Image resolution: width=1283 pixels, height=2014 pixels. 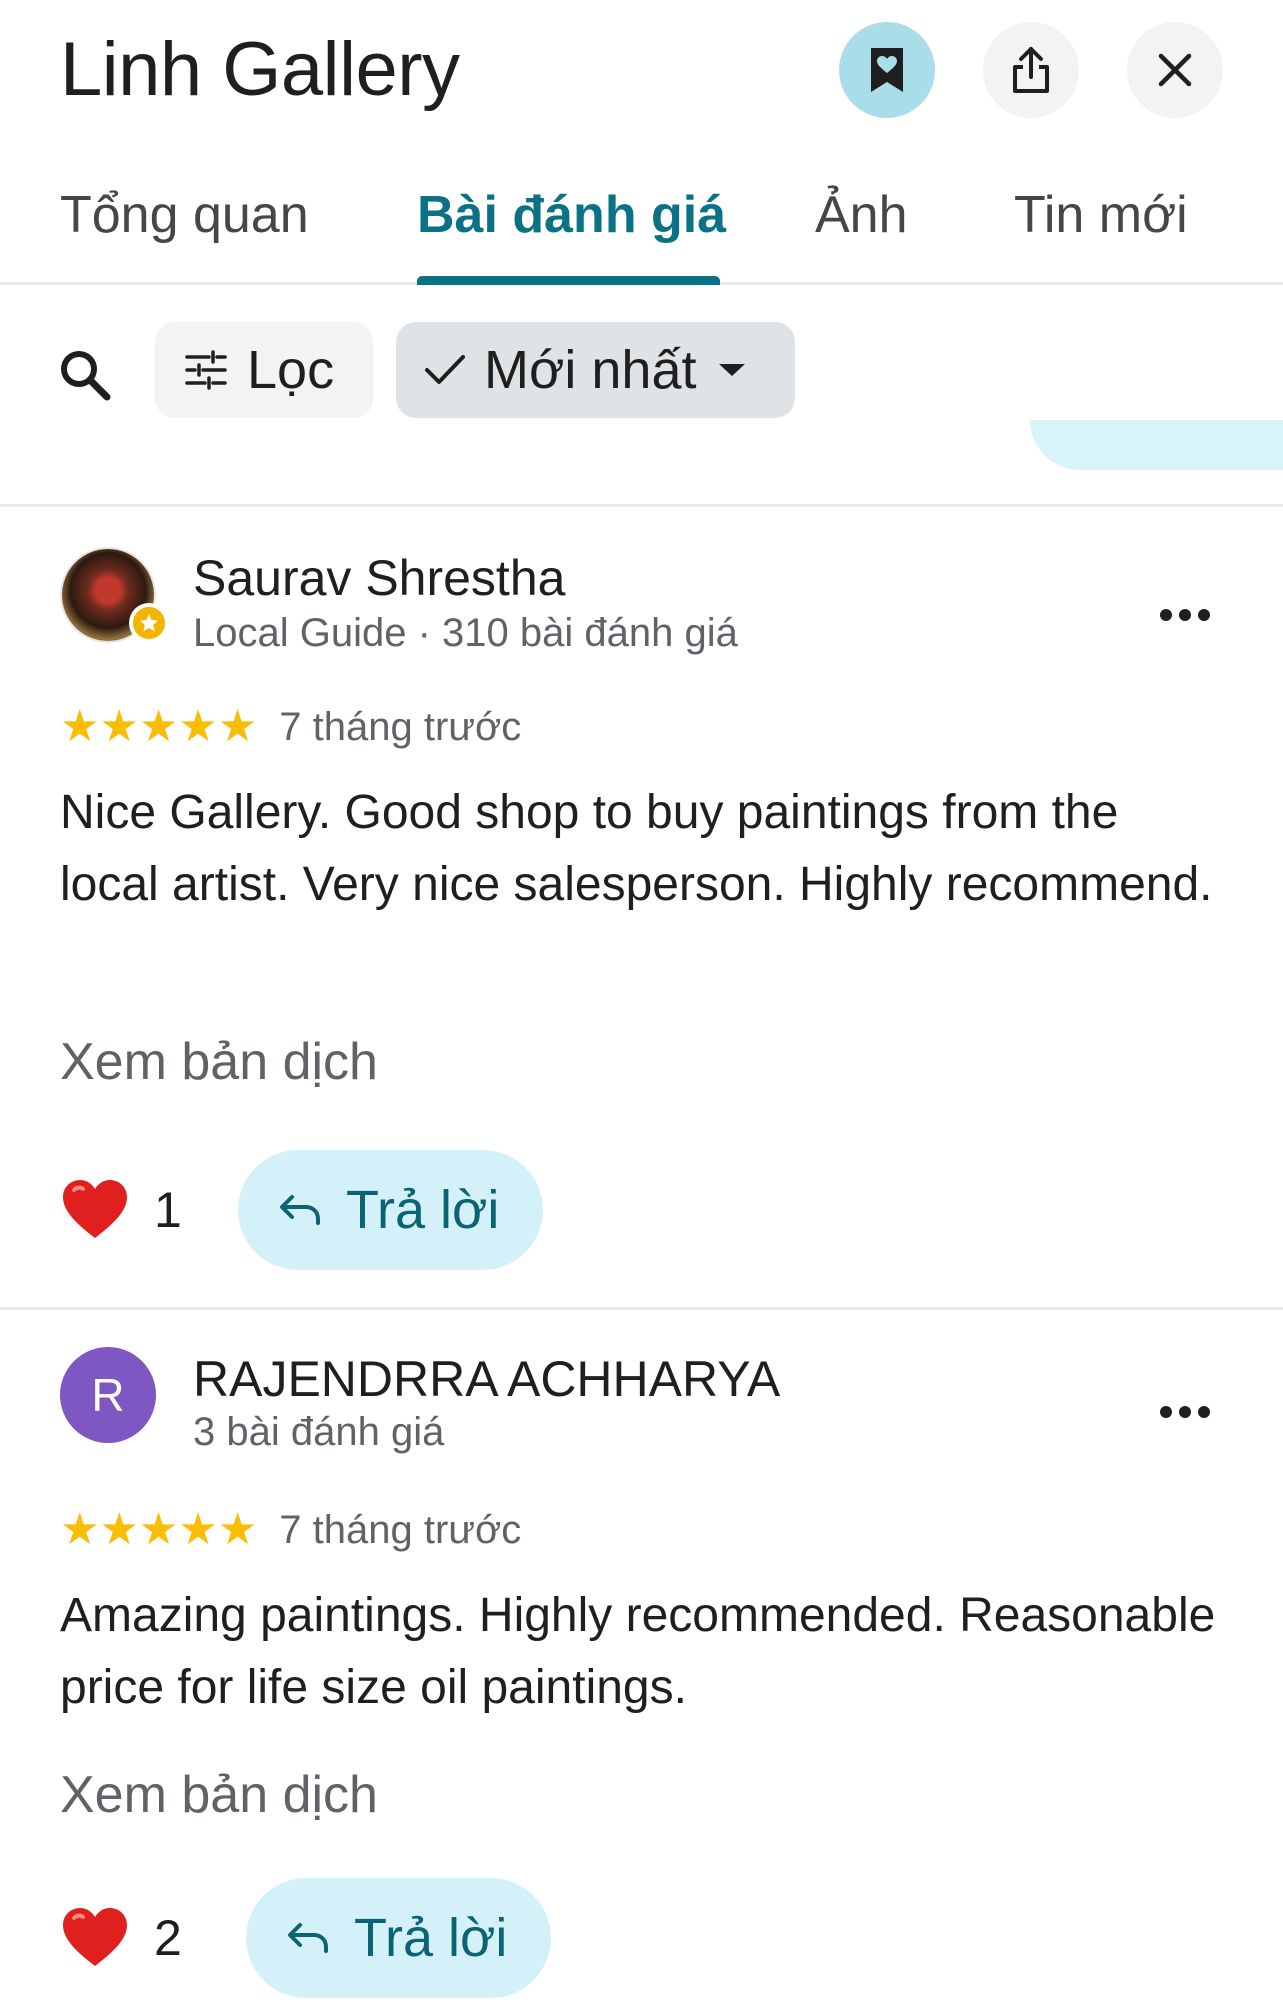 What do you see at coordinates (641, 70) in the screenshot?
I see `place-header: Linh Gallery` at bounding box center [641, 70].